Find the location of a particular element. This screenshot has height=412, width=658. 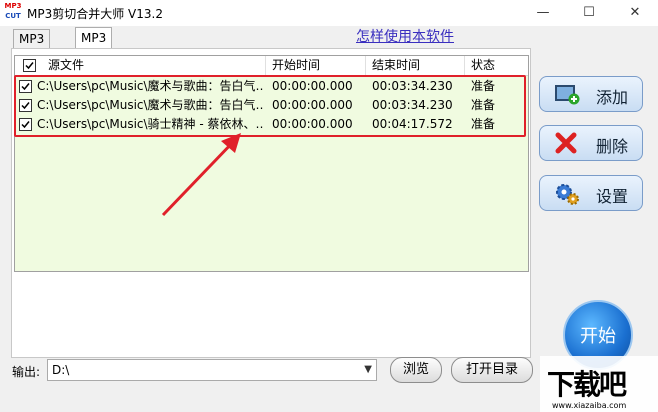

delete-button: 删除 is located at coordinates (591, 143).